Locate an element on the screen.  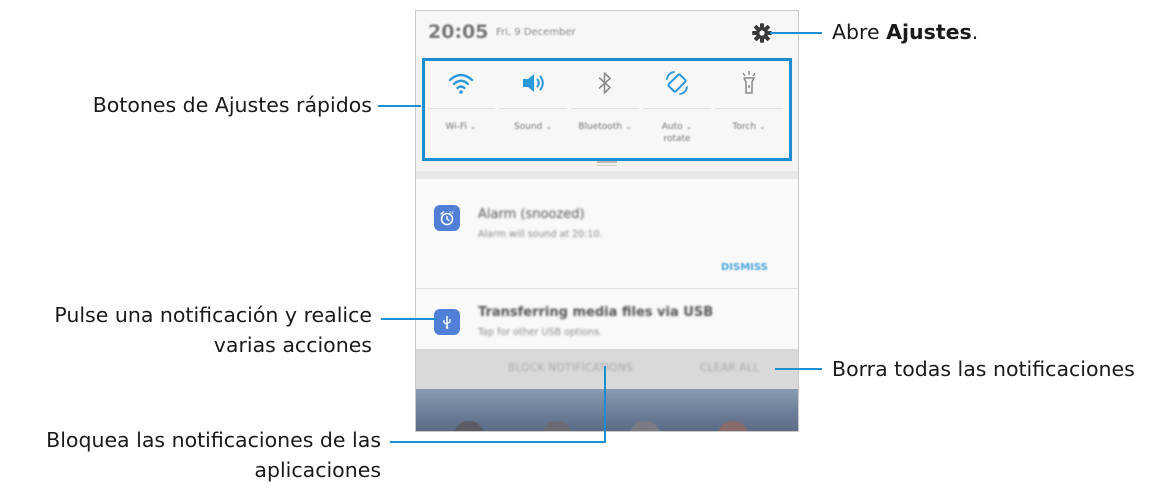
callout-quick-settings: Botones de Ajustes rápidos is located at coordinates (232, 105).